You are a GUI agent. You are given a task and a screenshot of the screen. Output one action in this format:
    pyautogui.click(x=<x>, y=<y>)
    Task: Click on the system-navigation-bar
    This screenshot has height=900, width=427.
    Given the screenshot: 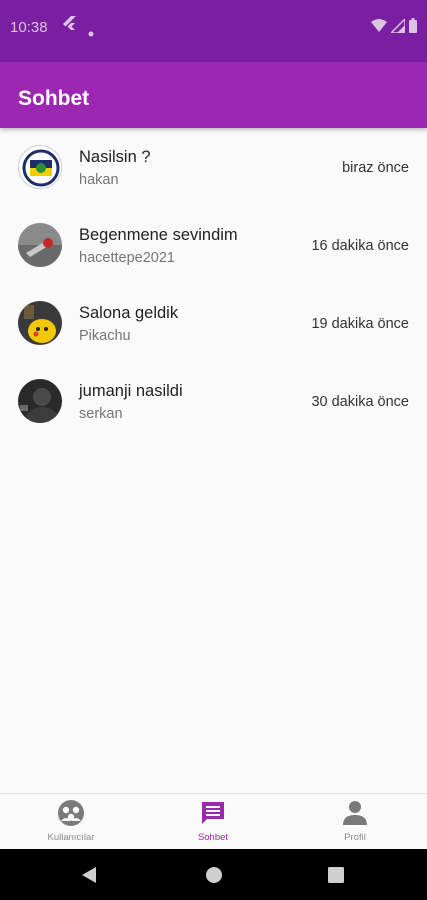 What is the action you would take?
    pyautogui.click(x=213, y=874)
    